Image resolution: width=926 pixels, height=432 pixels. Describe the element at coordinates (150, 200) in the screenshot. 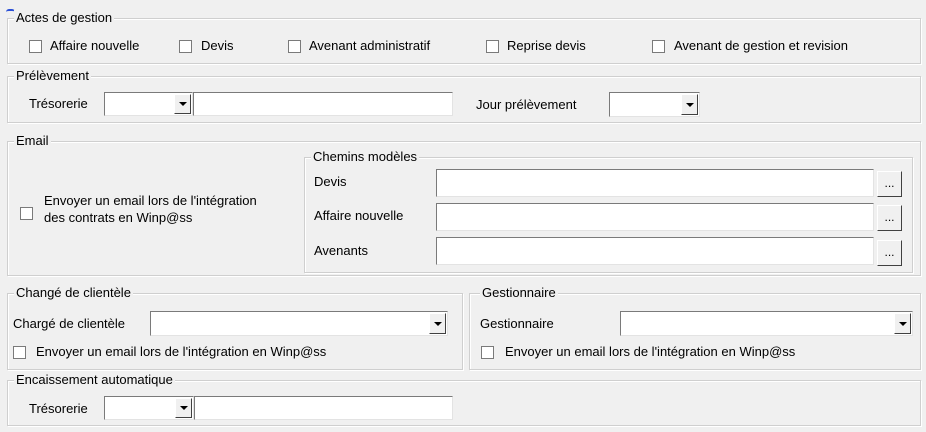

I see `checkbox-label-line1: Envoyer un email lors de l'intégration` at that location.